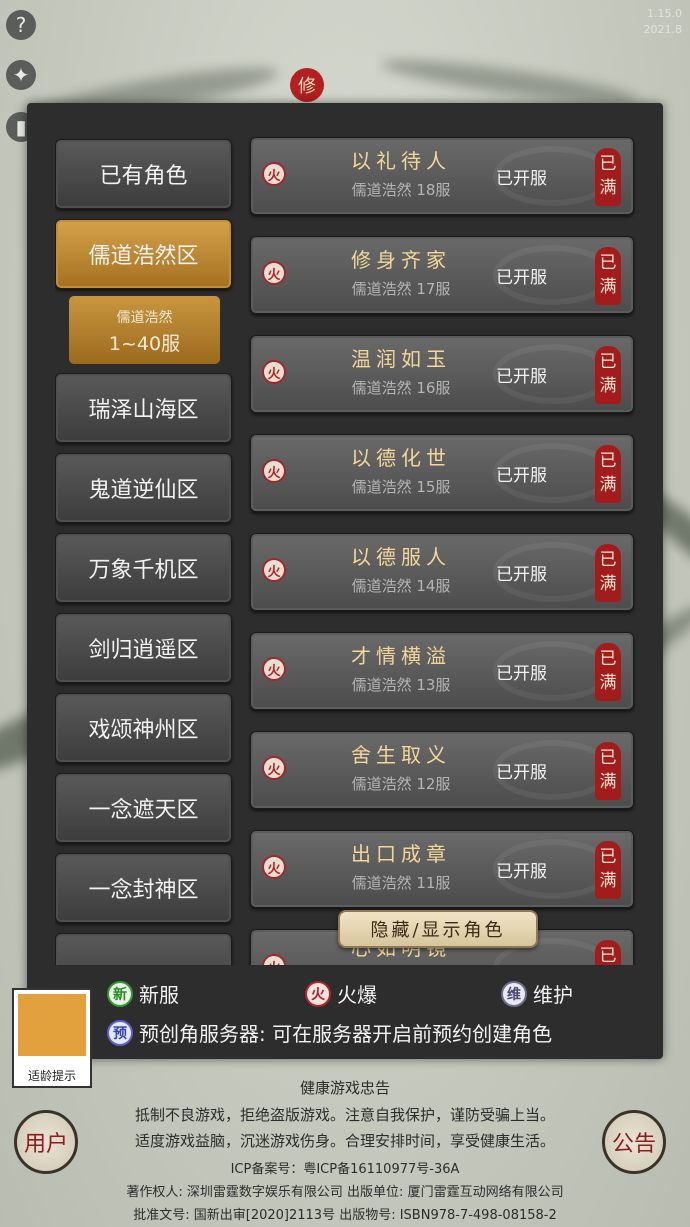  I want to click on legend-hot-label: 火爆, so click(357, 995).